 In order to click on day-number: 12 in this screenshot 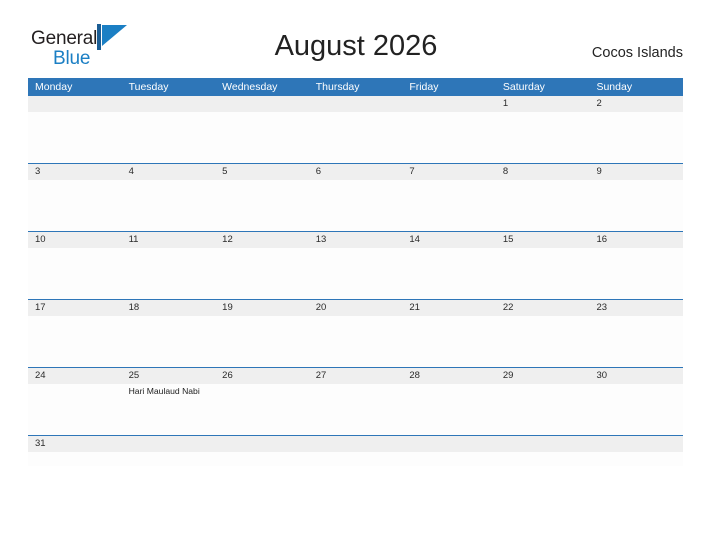, I will do `click(262, 240)`.